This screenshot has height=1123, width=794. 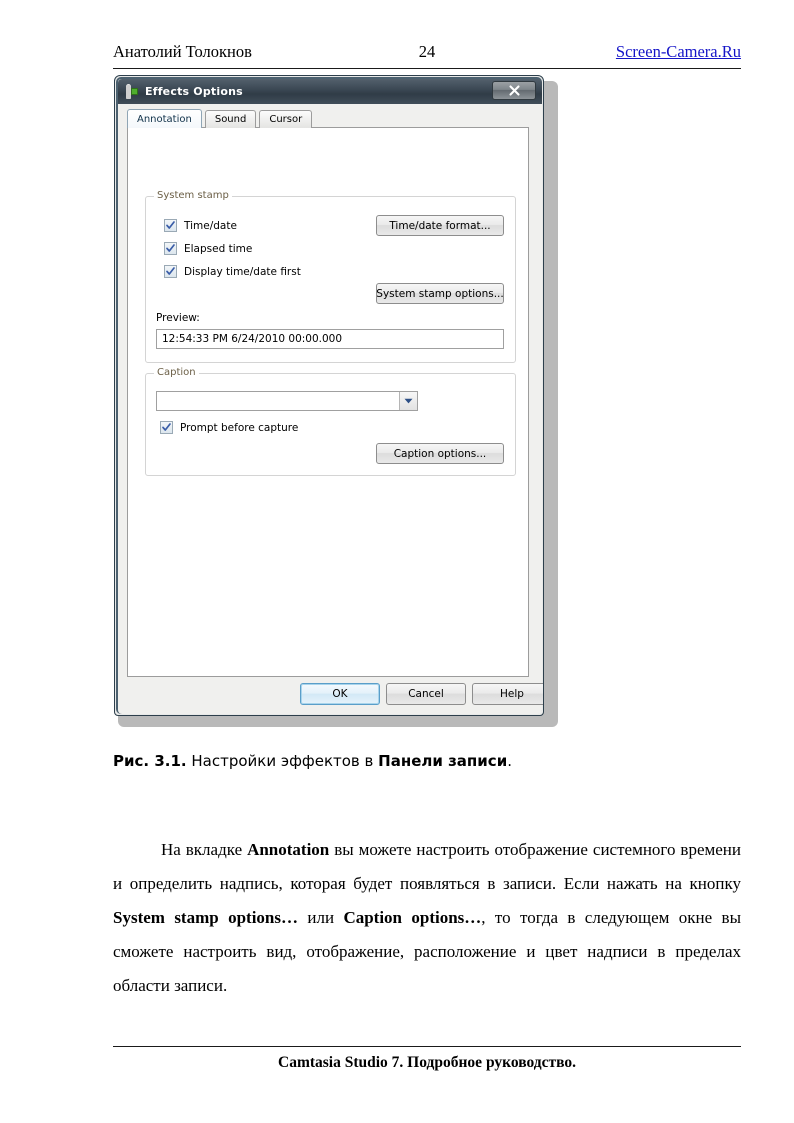 I want to click on tab-cursor-label: Cursor, so click(x=286, y=119).